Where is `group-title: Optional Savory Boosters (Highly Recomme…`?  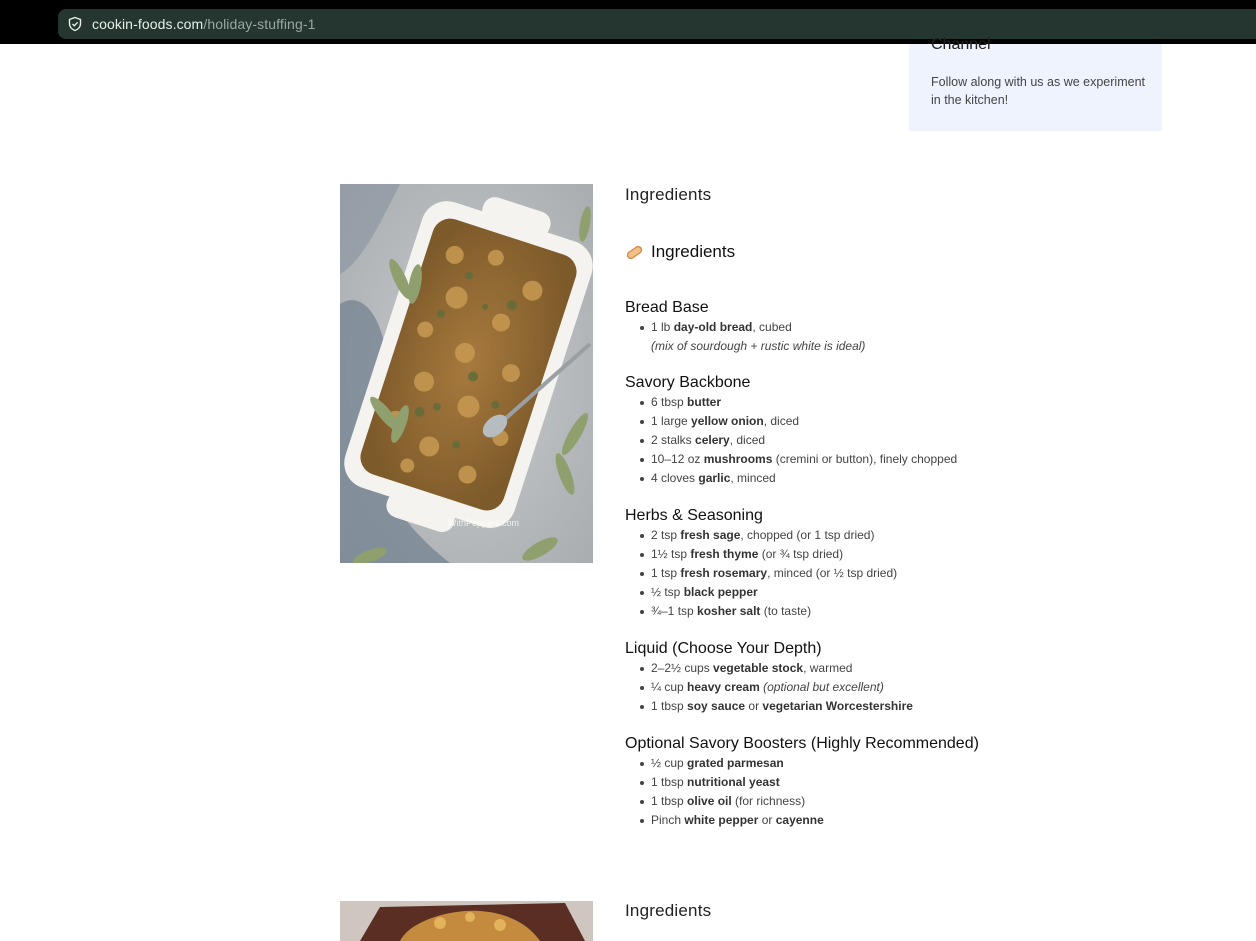 group-title: Optional Savory Boosters (Highly Recomme… is located at coordinates (802, 743).